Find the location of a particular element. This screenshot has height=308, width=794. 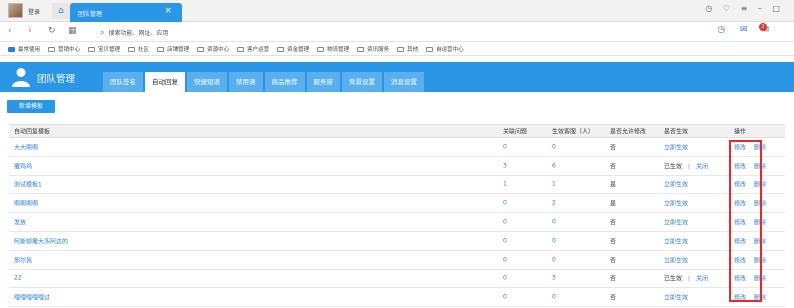

template-name-link: 22 is located at coordinates (18, 278).